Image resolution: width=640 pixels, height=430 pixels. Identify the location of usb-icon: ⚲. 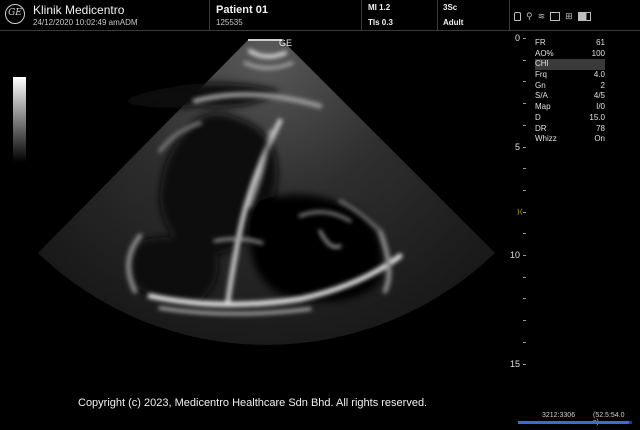
(529, 15).